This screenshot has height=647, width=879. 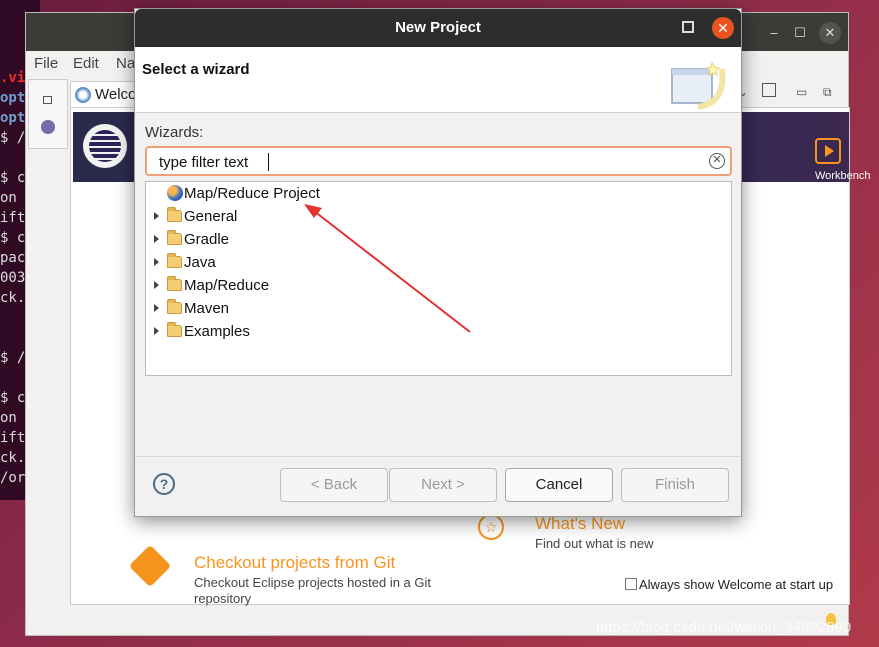 What do you see at coordinates (207, 308) in the screenshot?
I see `tree-item-label: Maven` at bounding box center [207, 308].